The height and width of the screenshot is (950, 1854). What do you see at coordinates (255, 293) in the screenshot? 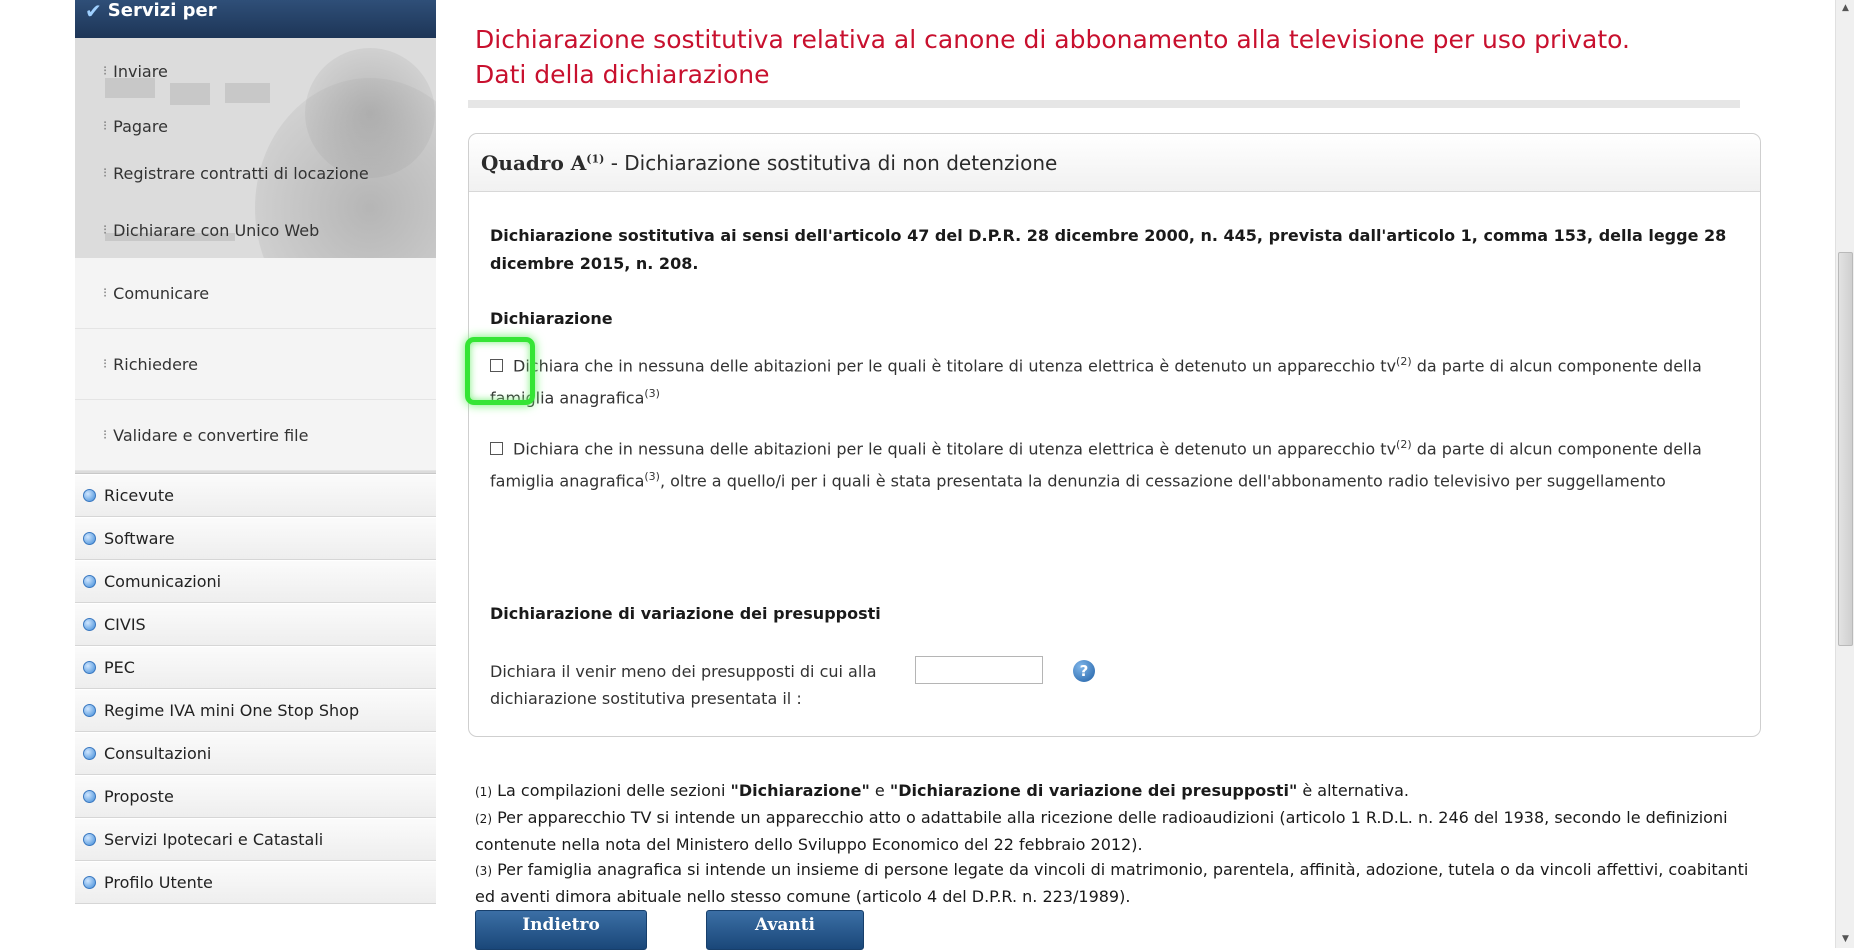
I see `service-item-comunicare: ⁝ Comunicare` at bounding box center [255, 293].